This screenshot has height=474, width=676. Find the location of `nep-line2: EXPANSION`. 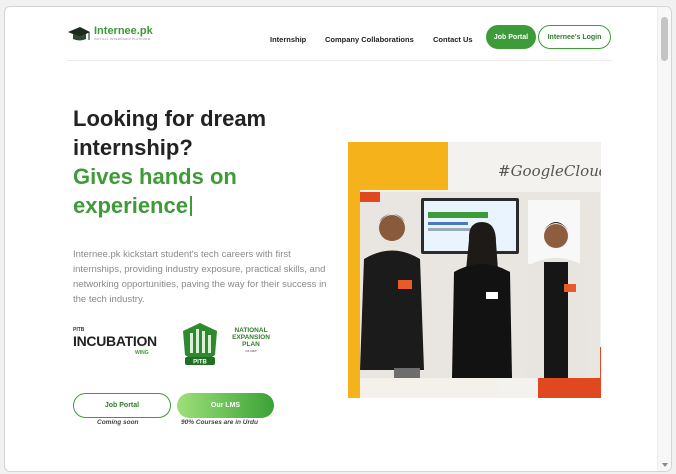

nep-line2: EXPANSION is located at coordinates (251, 337).